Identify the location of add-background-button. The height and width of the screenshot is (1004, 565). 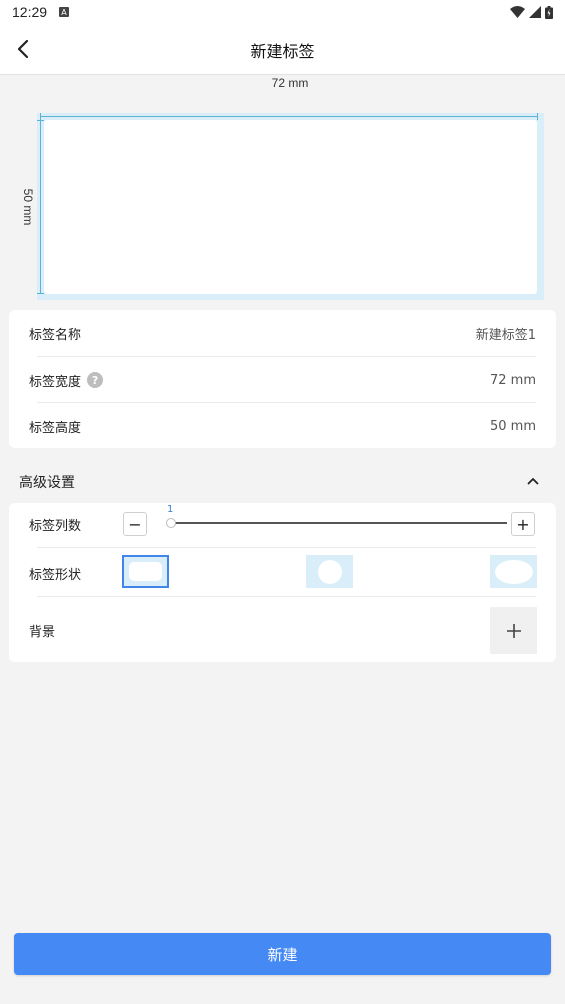
(513, 630).